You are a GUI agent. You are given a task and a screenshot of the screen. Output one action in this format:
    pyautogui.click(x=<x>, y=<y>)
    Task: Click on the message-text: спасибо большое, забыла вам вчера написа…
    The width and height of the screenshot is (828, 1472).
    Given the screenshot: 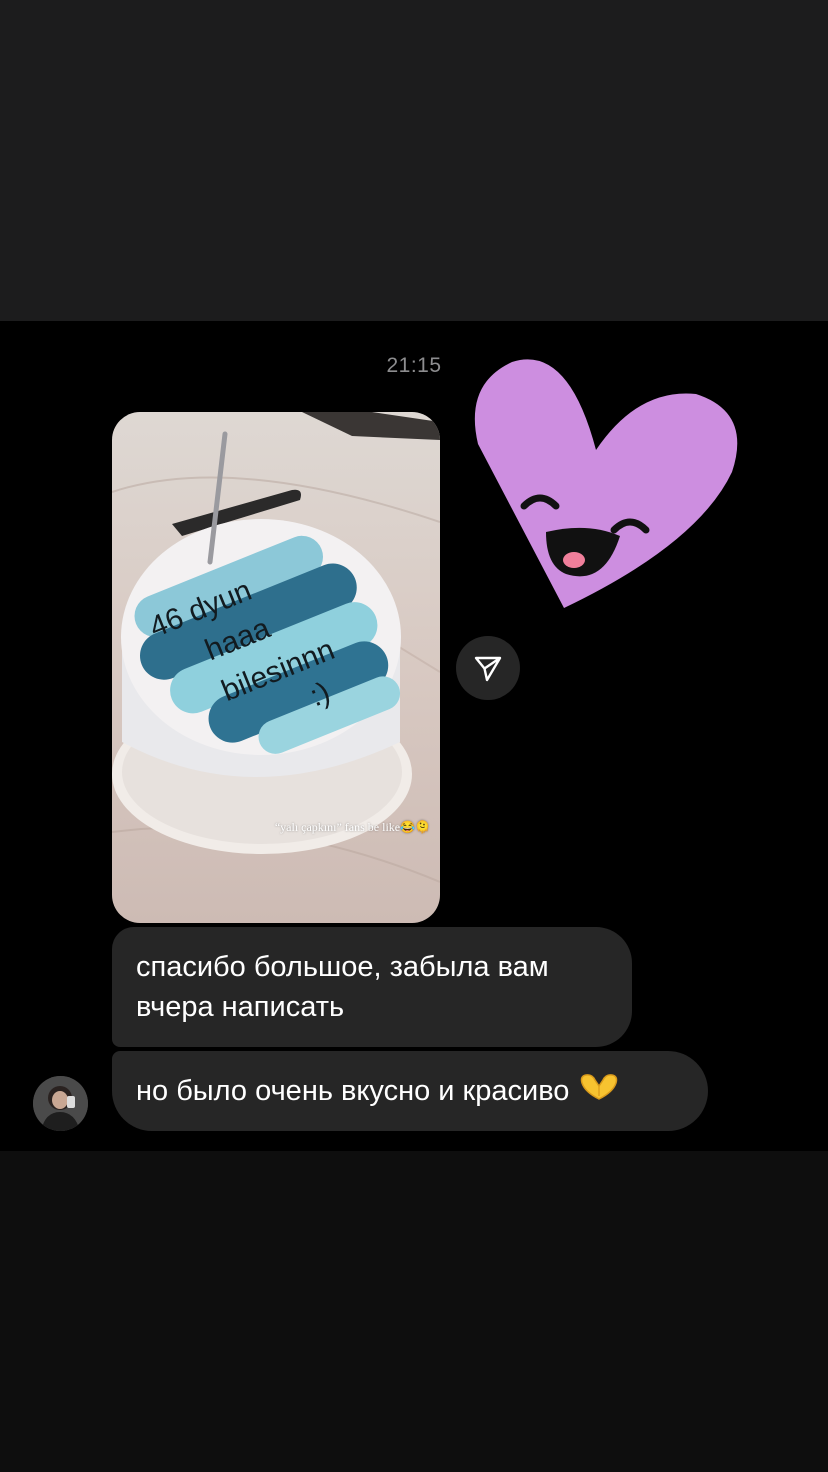 What is the action you would take?
    pyautogui.click(x=342, y=987)
    